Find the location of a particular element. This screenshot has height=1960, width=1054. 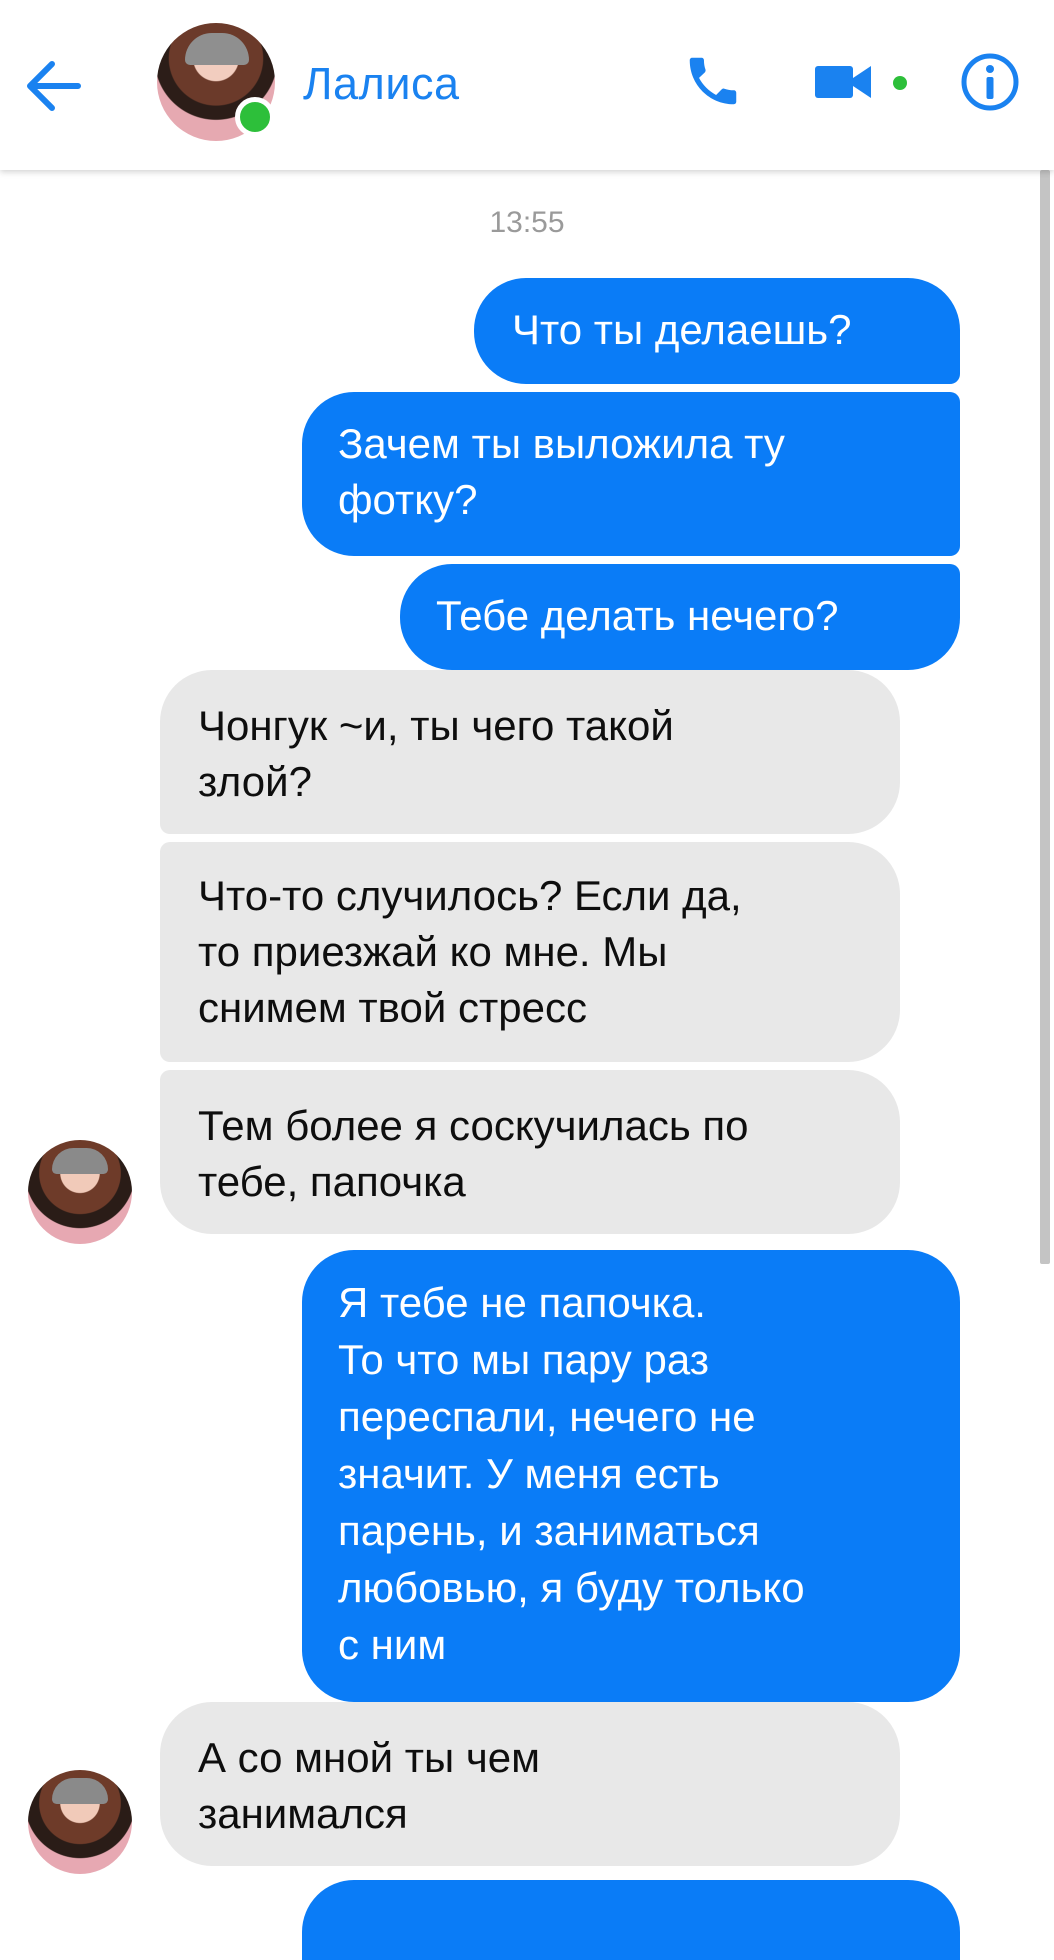

message-text: тебе, папочка is located at coordinates (332, 1181).